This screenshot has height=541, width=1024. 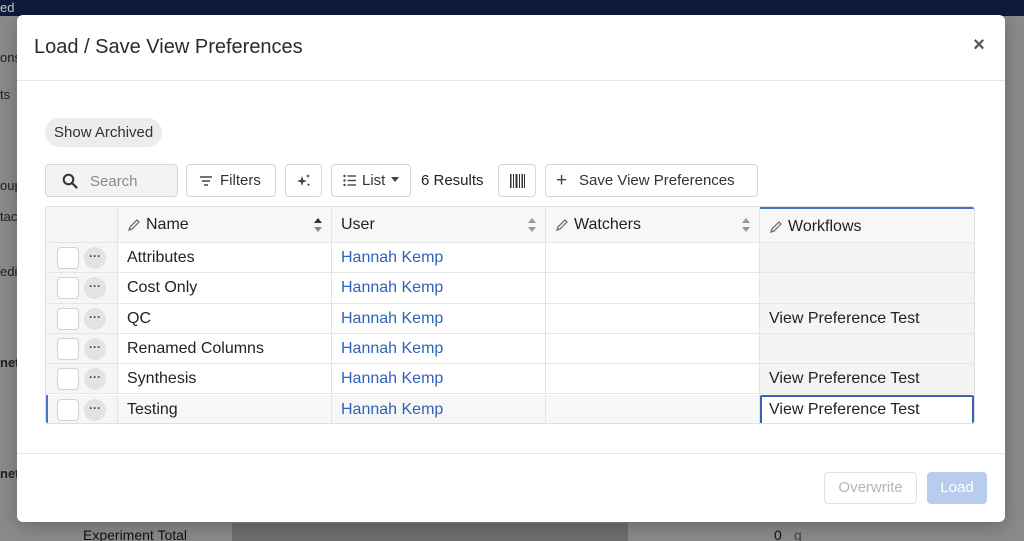 I want to click on chevron-down-icon, so click(x=395, y=179).